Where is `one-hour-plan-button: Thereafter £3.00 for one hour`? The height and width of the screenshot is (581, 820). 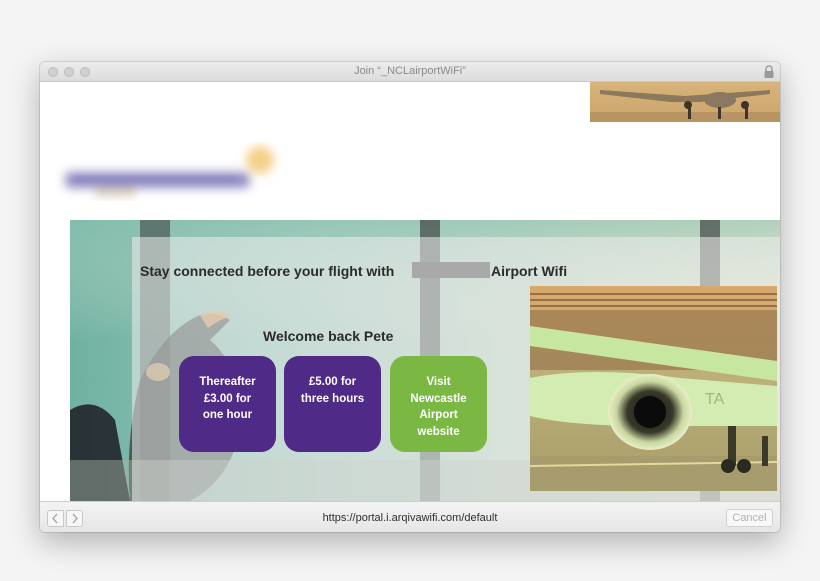 one-hour-plan-button: Thereafter £3.00 for one hour is located at coordinates (227, 404).